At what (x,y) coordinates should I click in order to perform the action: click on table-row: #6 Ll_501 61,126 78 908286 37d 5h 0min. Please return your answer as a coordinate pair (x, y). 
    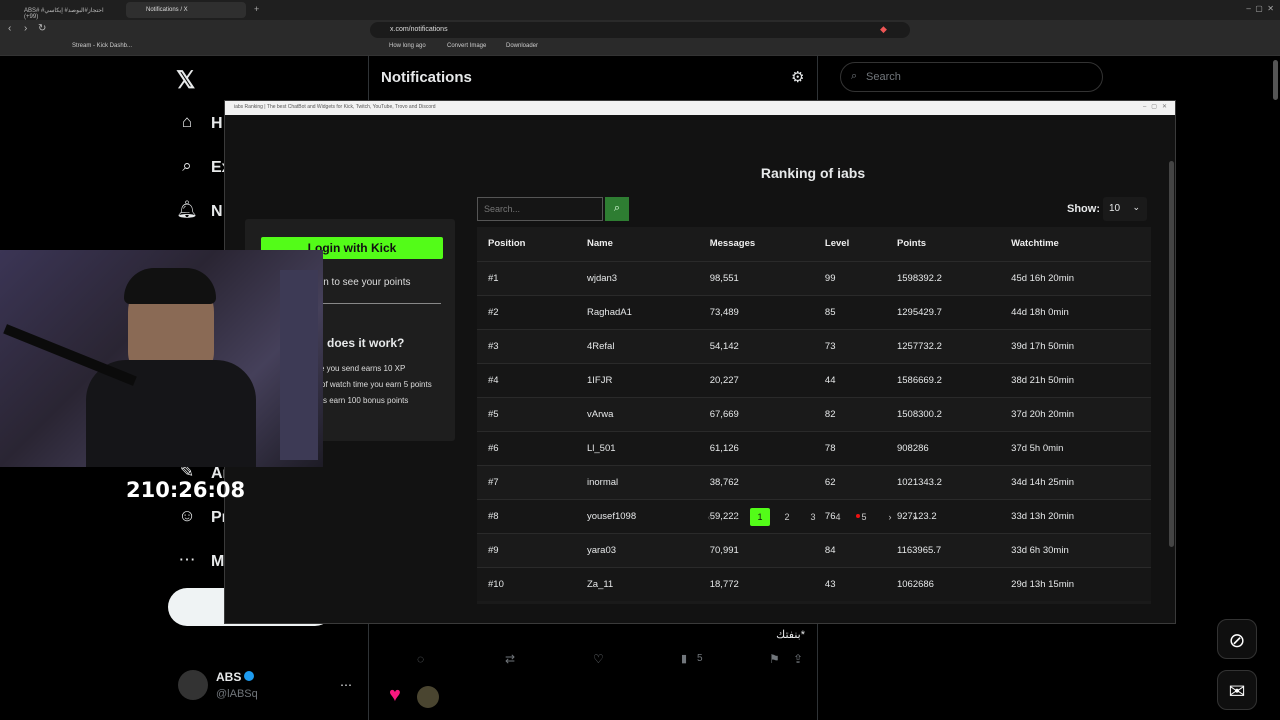
    Looking at the image, I should click on (814, 447).